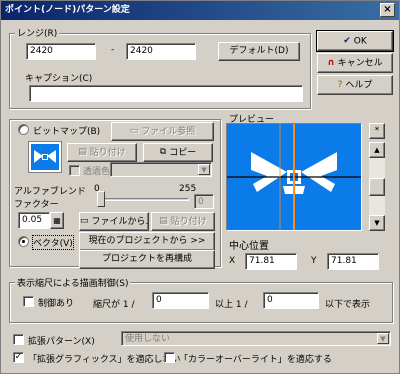 The image size is (400, 374). I want to click on copy-button: ⧉ コピー, so click(178, 152).